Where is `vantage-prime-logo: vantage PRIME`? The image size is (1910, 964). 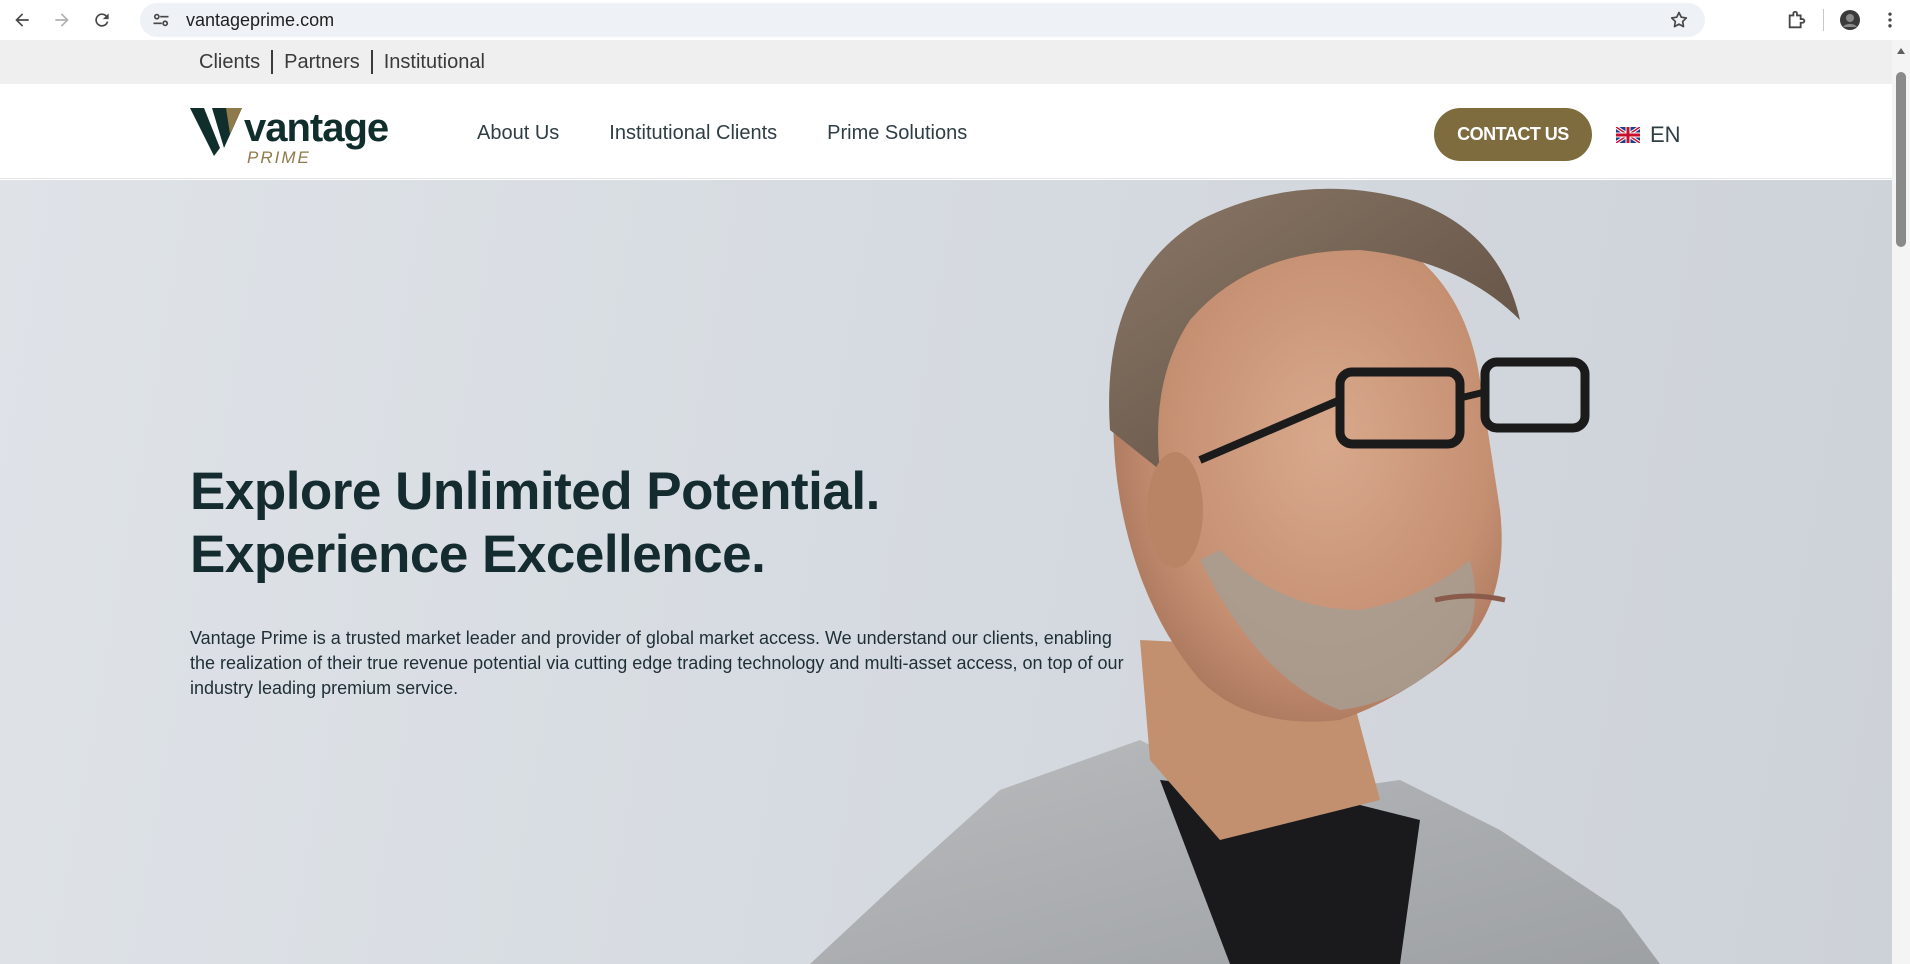 vantage-prime-logo: vantage PRIME is located at coordinates (289, 136).